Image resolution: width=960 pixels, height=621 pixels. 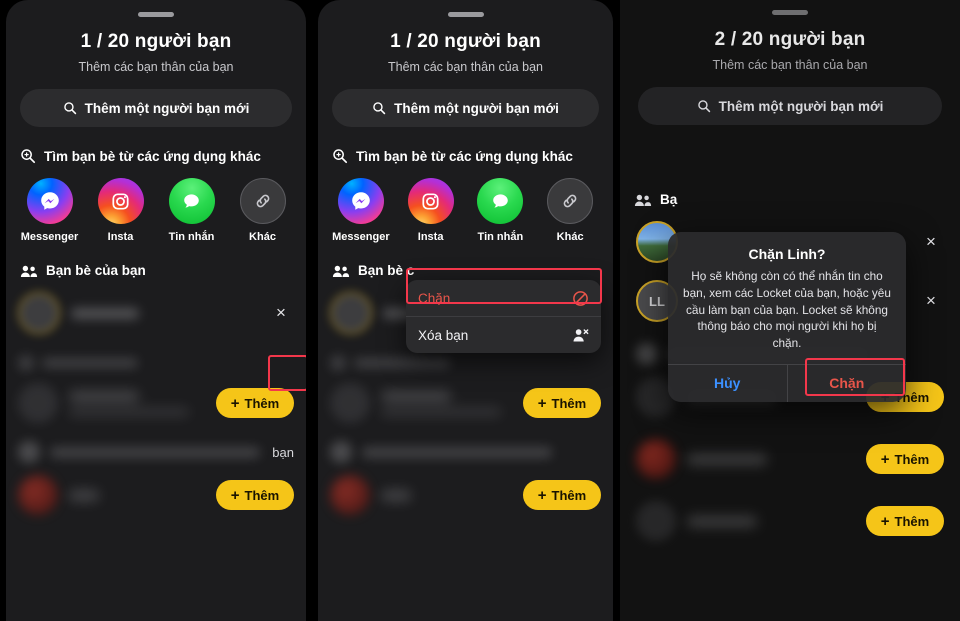 What do you see at coordinates (340, 156) in the screenshot?
I see `search-plus-icon` at bounding box center [340, 156].